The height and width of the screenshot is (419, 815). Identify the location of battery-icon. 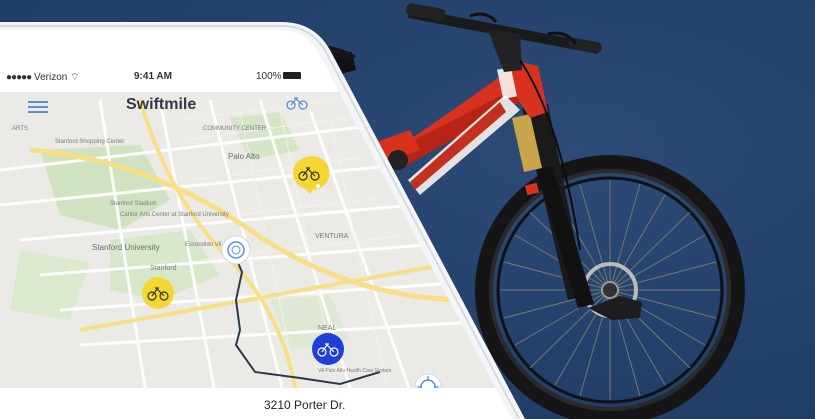
(292, 75).